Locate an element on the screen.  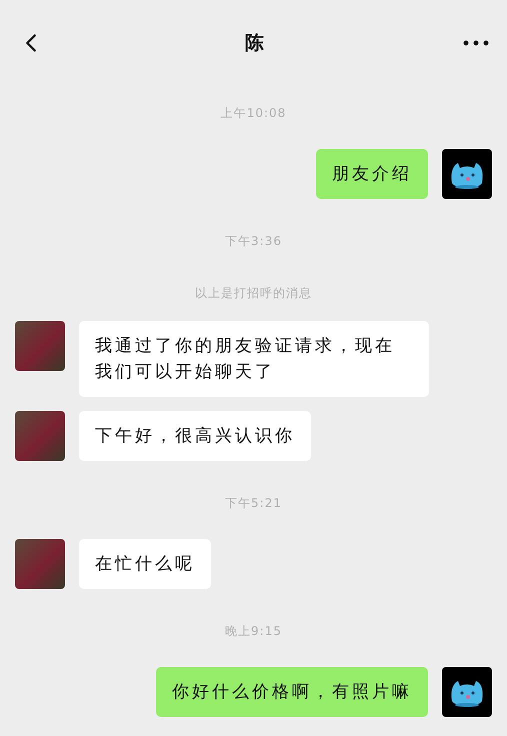
received-message: 我通过了你的朋友验证请求，现在我们可以开始聊天了 is located at coordinates (254, 359).